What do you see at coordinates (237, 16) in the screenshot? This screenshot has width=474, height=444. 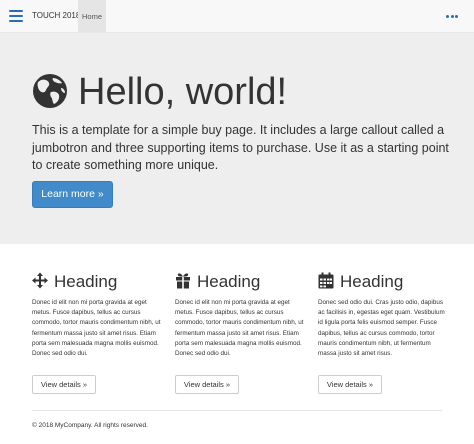 I see `navbar: TOUCH 2018 Home` at bounding box center [237, 16].